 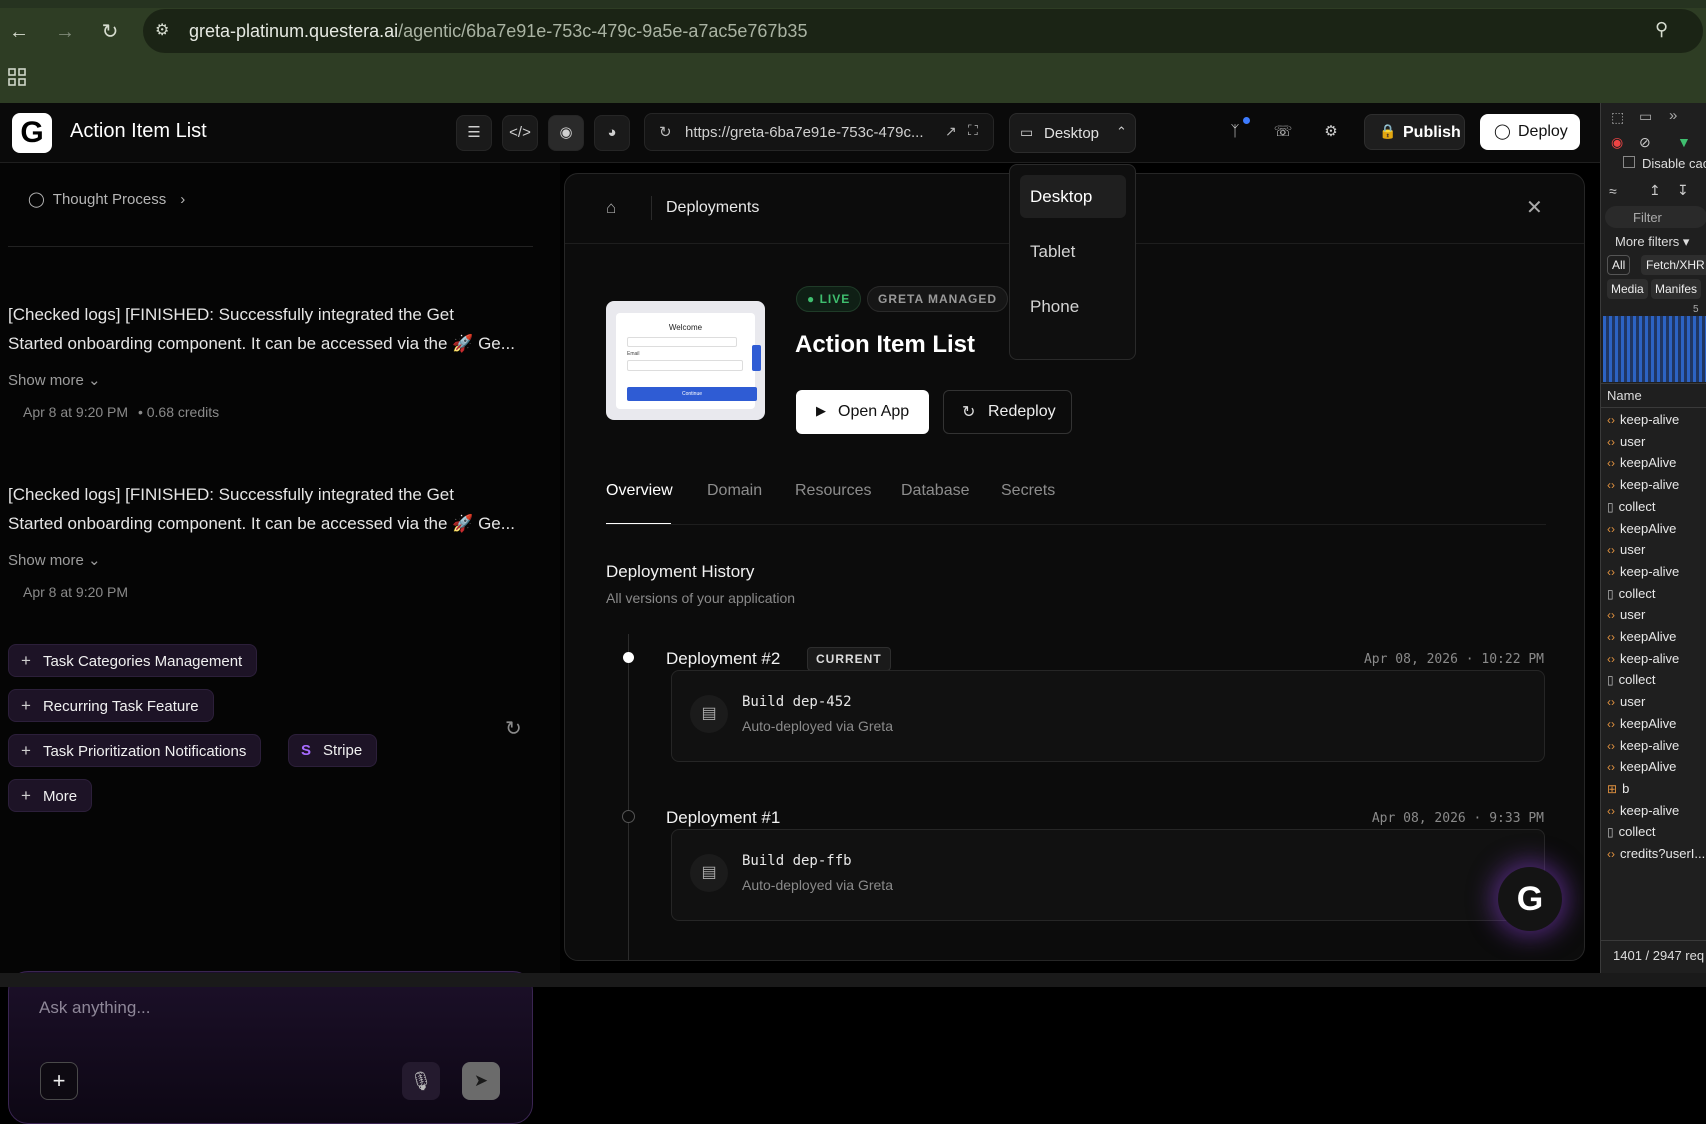 What do you see at coordinates (935, 491) in the screenshot?
I see `tab-database: Database` at bounding box center [935, 491].